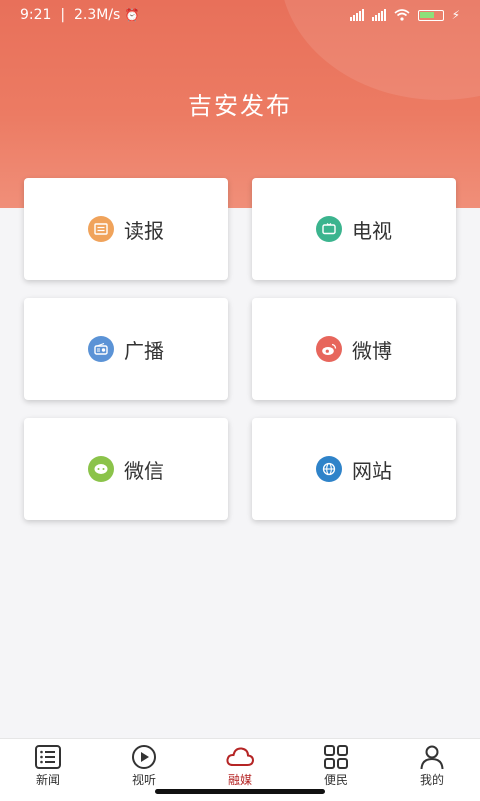  What do you see at coordinates (47, 780) in the screenshot?
I see `tab-label: 新闻` at bounding box center [47, 780].